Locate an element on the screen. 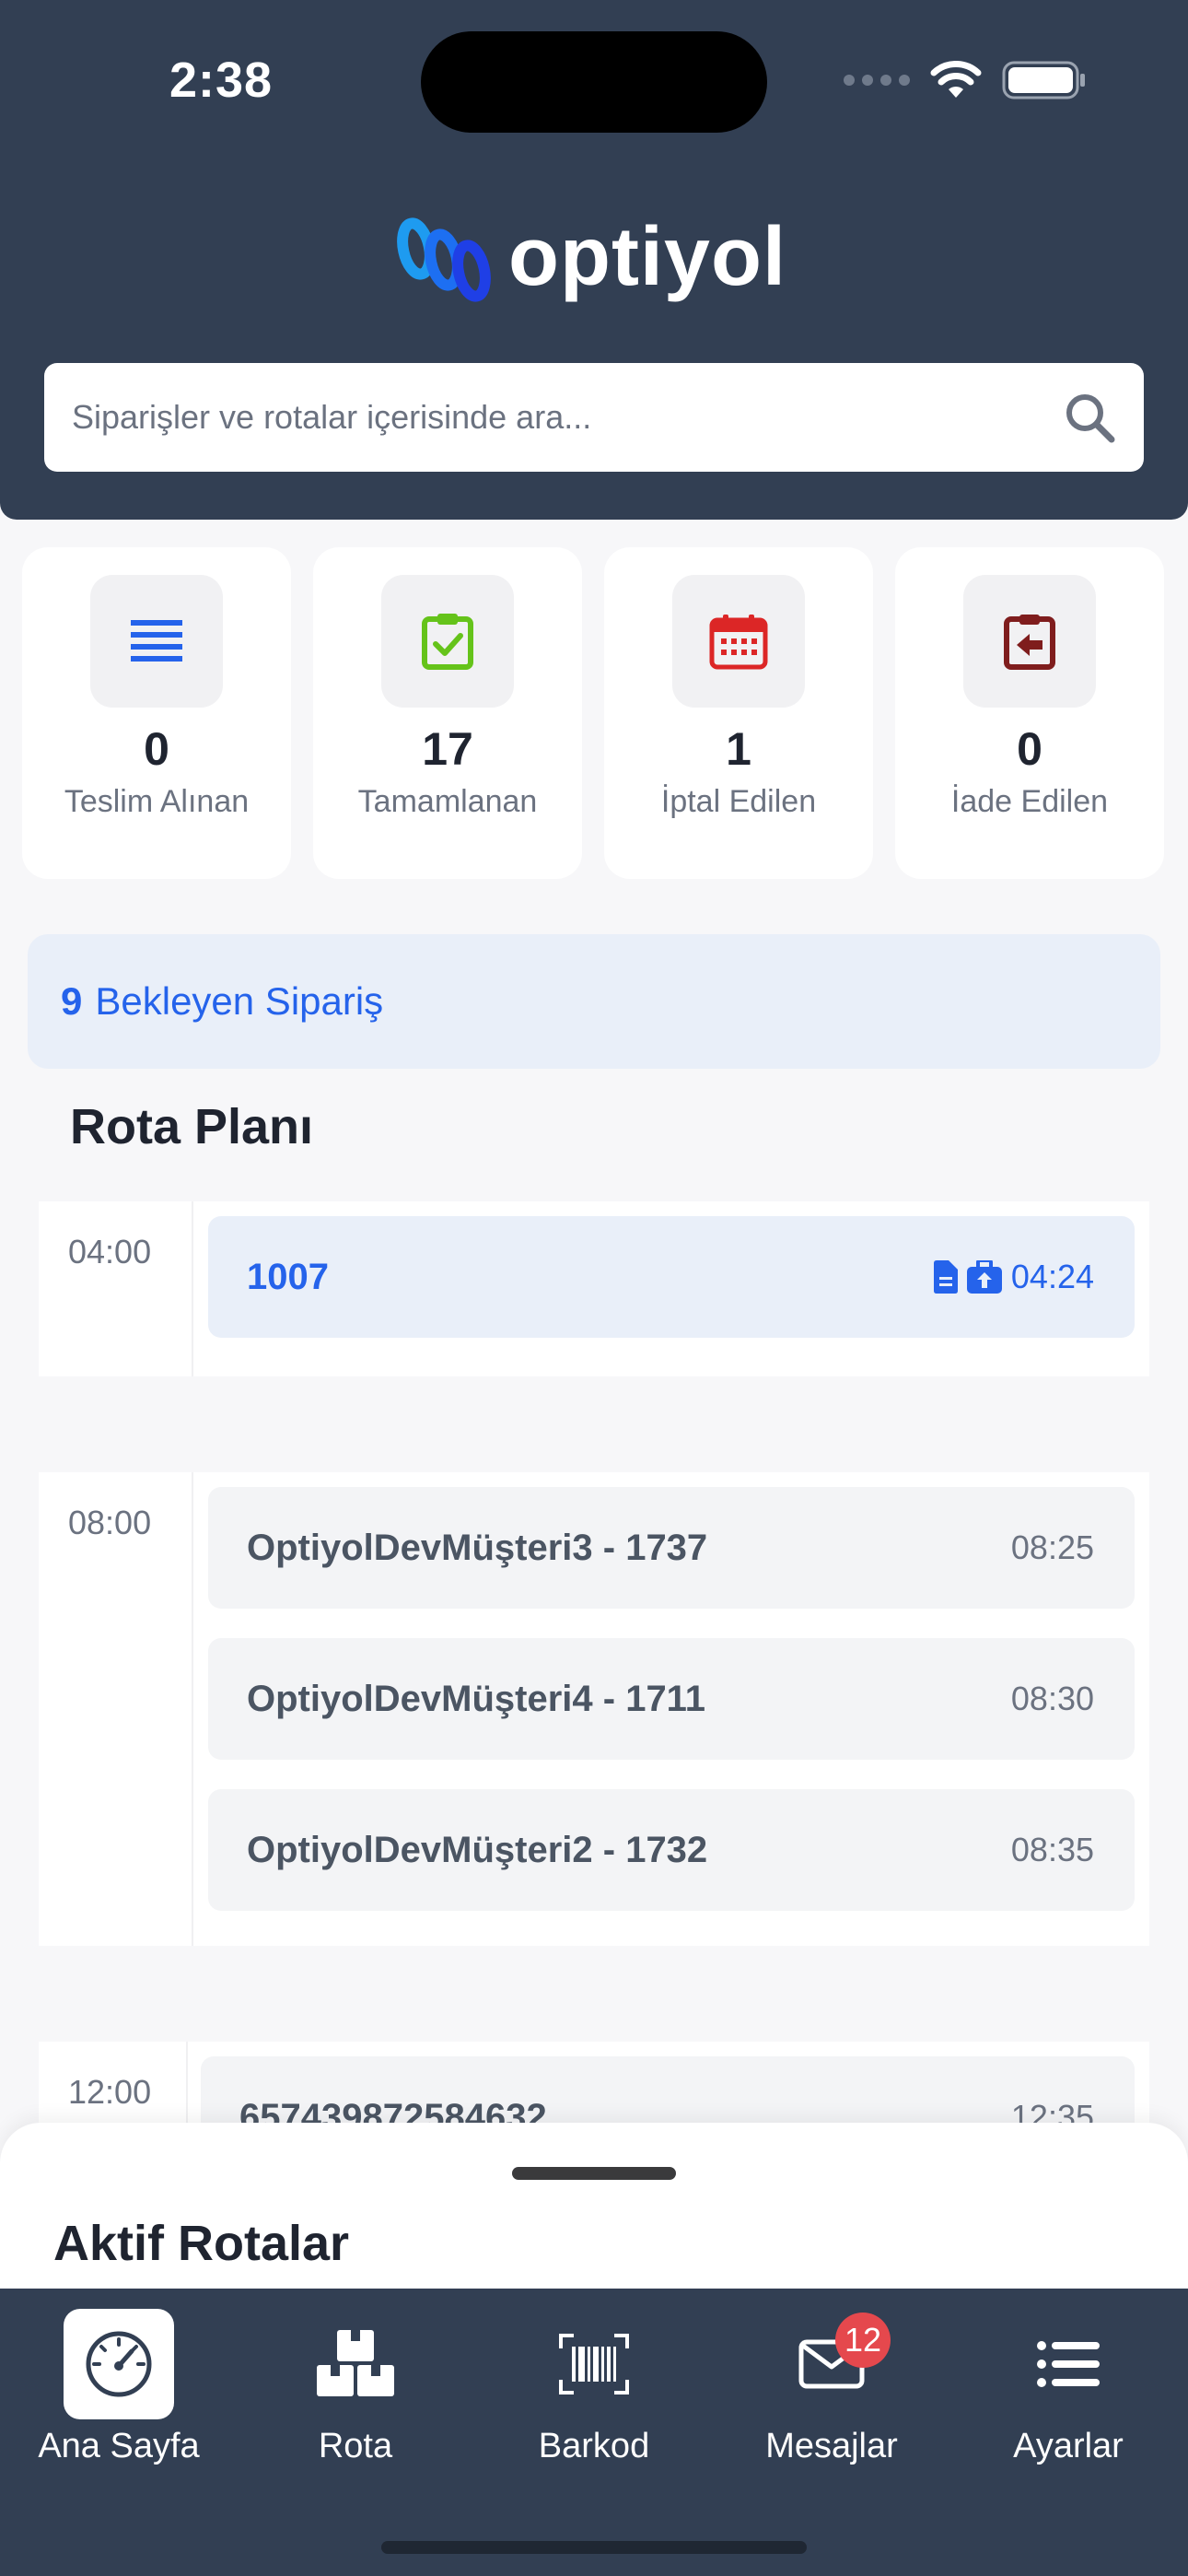 This screenshot has width=1188, height=2576. menu-list-icon is located at coordinates (1068, 2364).